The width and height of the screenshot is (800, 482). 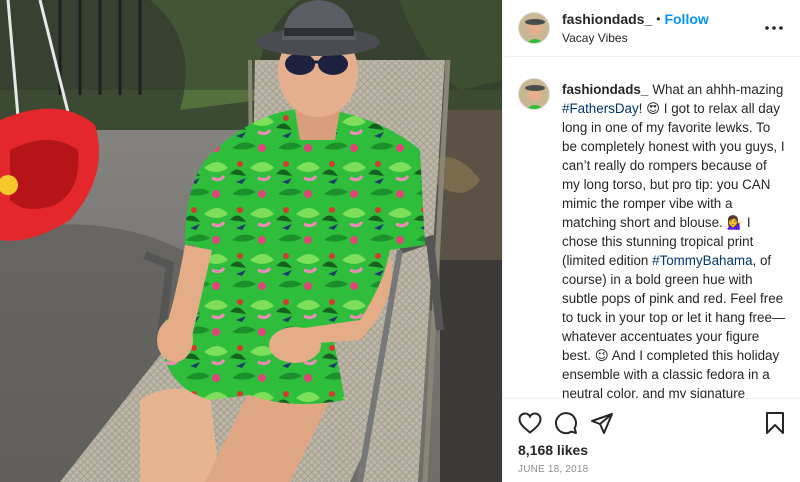 What do you see at coordinates (605, 89) in the screenshot?
I see `caption-username-link: fashiondads_` at bounding box center [605, 89].